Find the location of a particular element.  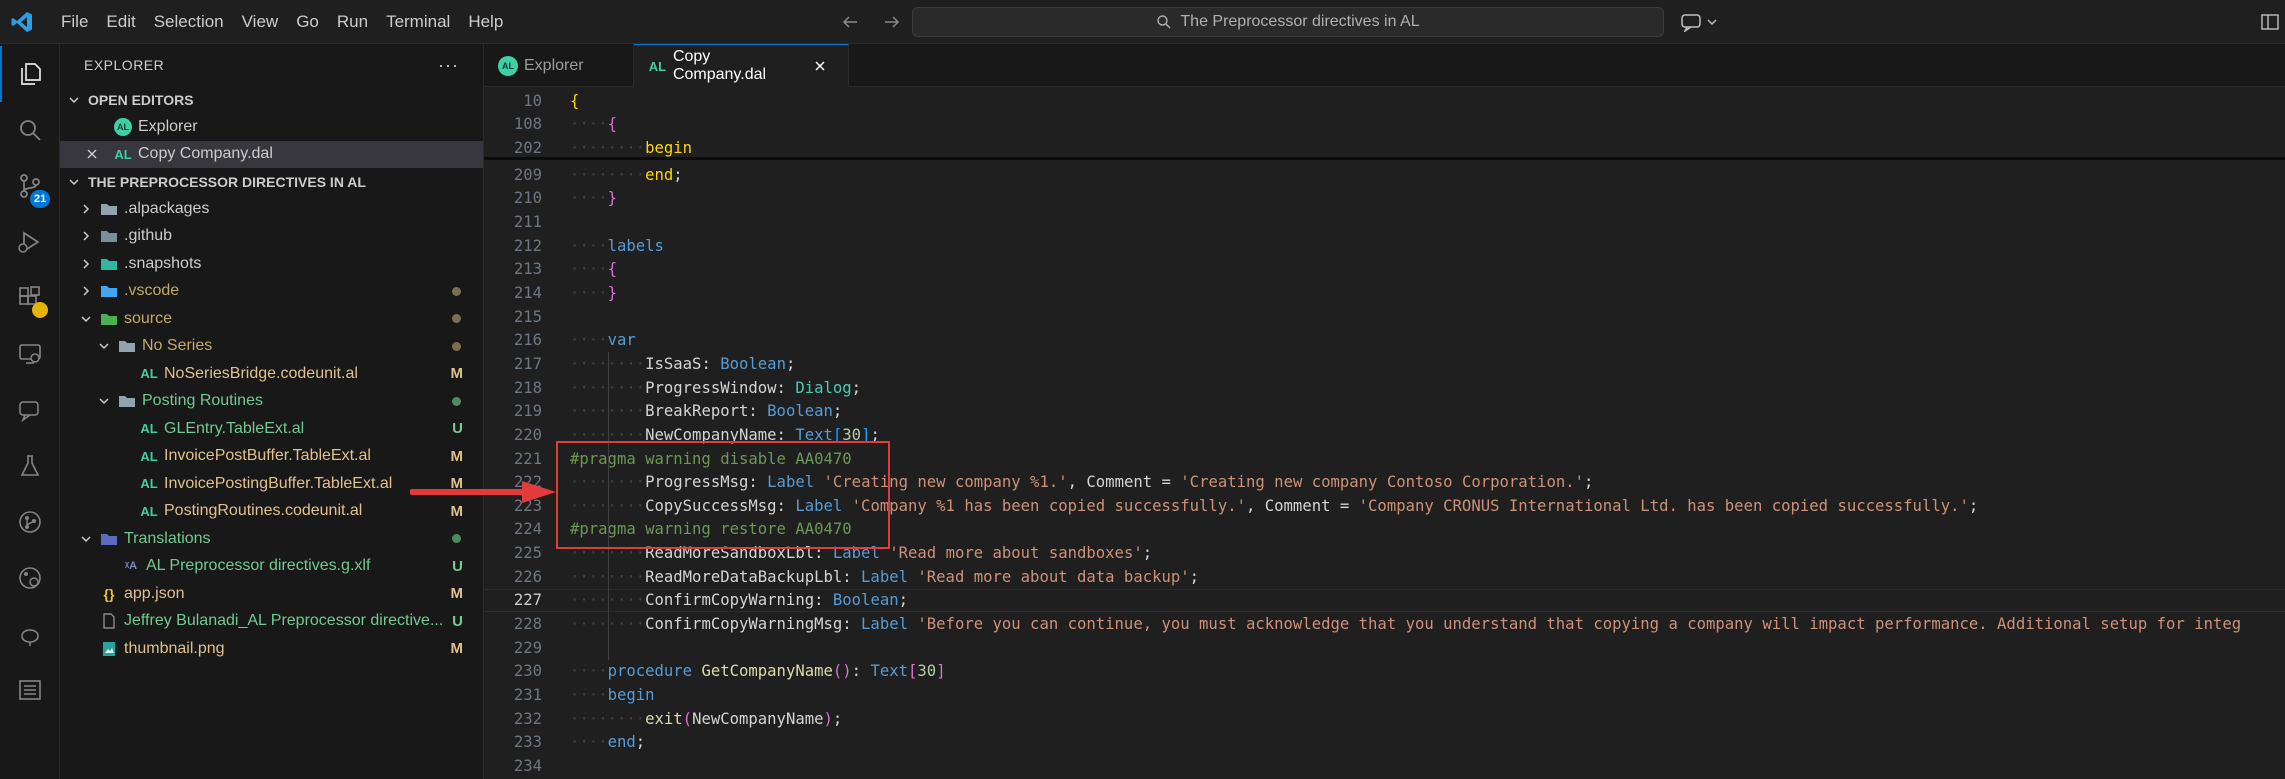

code-text: ····var is located at coordinates (603, 340).